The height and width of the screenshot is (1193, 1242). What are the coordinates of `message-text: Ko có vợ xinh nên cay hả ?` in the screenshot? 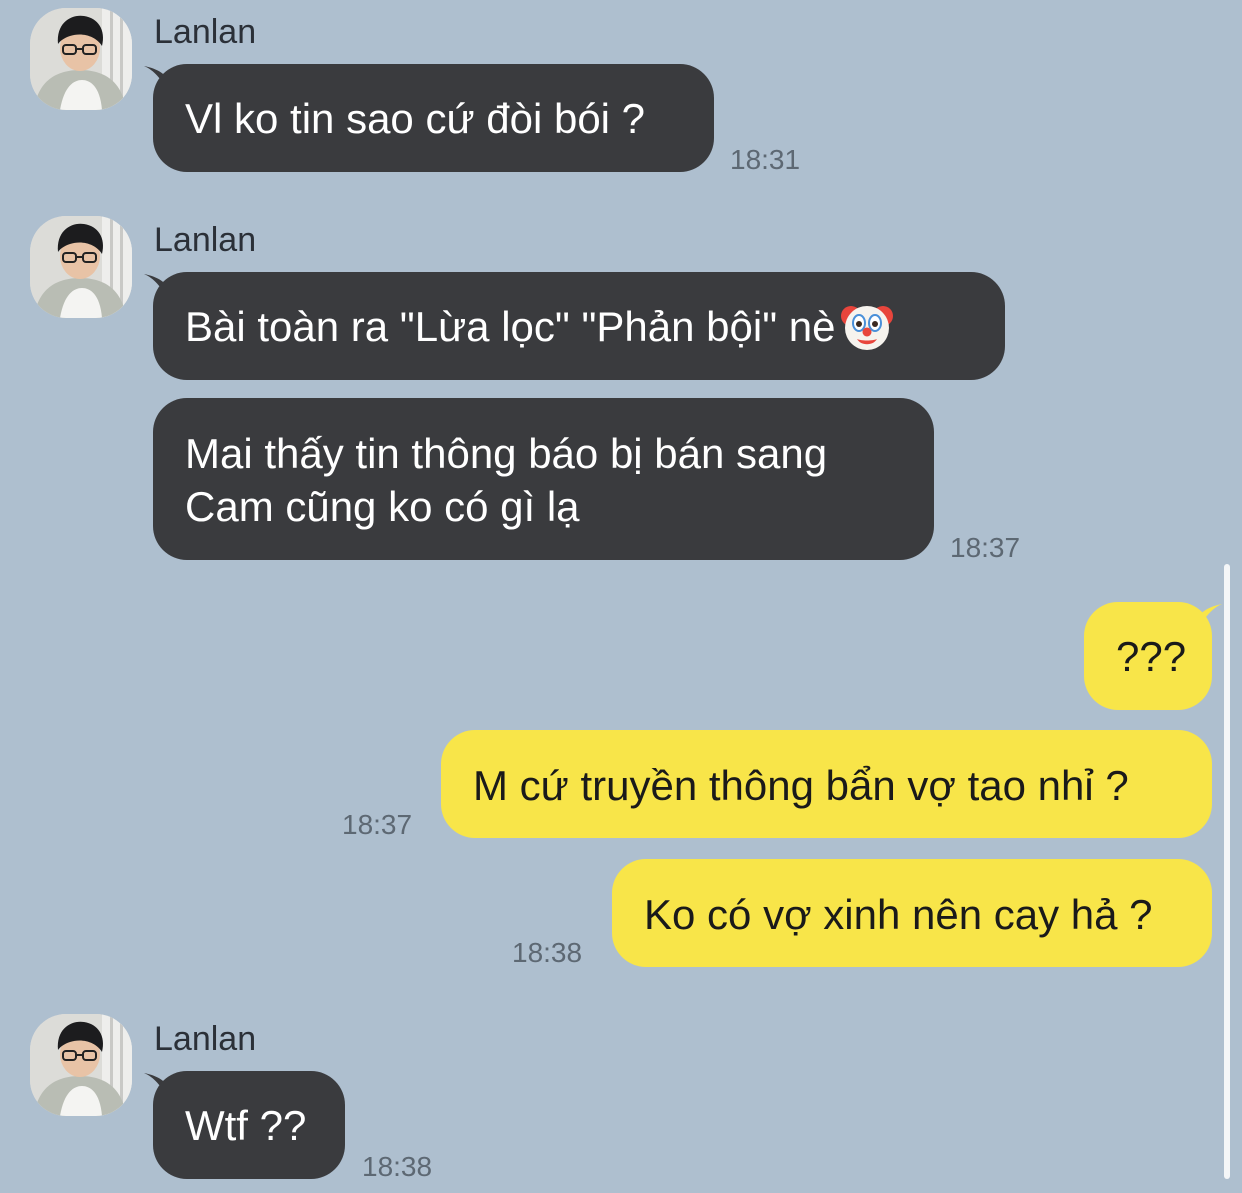 It's located at (898, 914).